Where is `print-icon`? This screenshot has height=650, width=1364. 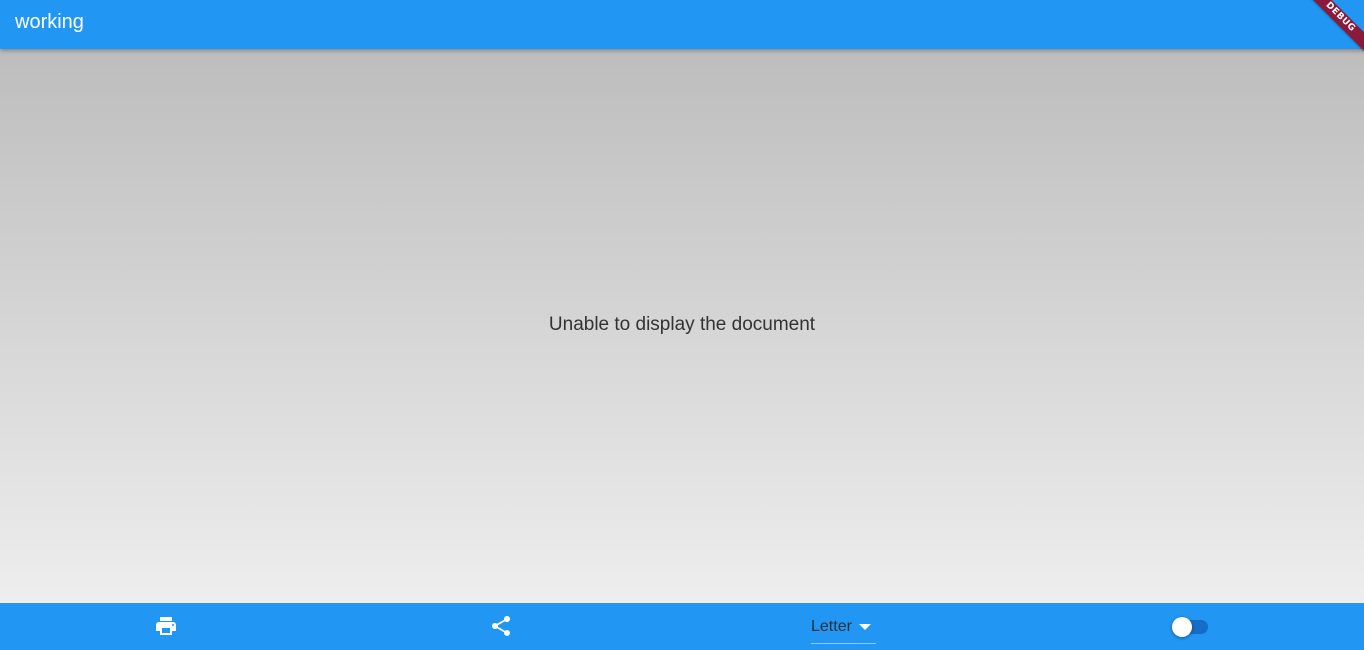 print-icon is located at coordinates (166, 626).